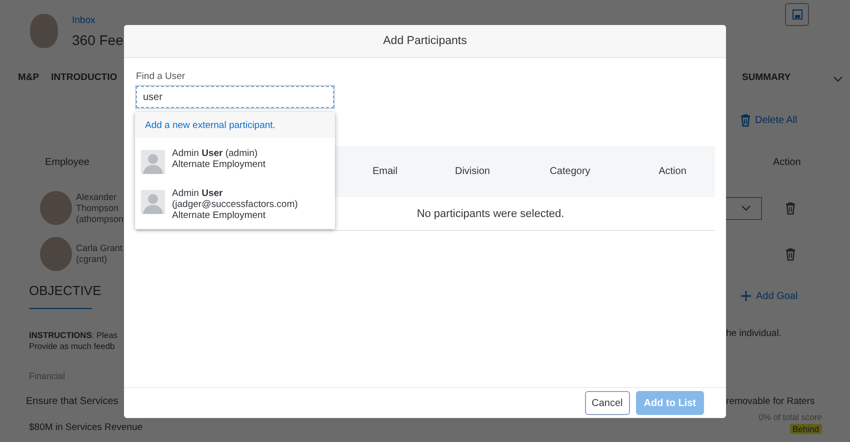 The image size is (850, 442). Describe the element at coordinates (235, 97) in the screenshot. I see `search-field: user` at that location.